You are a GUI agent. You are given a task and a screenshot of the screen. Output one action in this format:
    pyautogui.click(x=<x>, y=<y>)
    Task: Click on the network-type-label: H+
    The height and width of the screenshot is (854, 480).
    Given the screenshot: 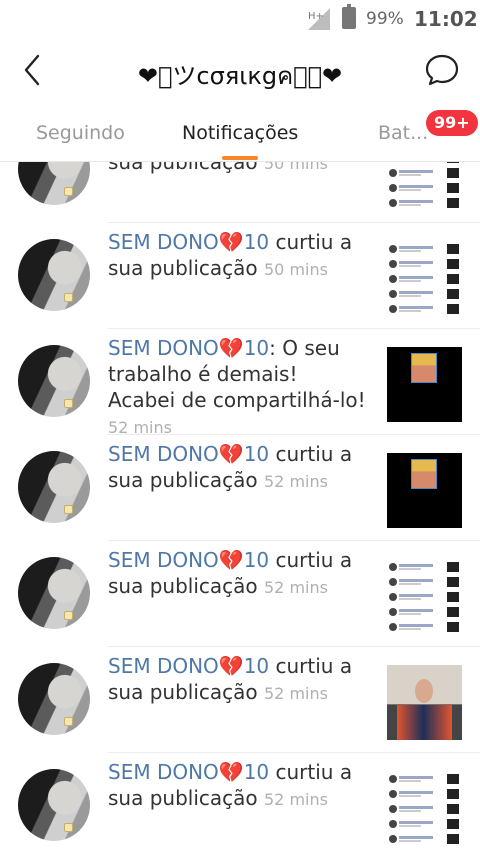 What is the action you would take?
    pyautogui.click(x=316, y=16)
    